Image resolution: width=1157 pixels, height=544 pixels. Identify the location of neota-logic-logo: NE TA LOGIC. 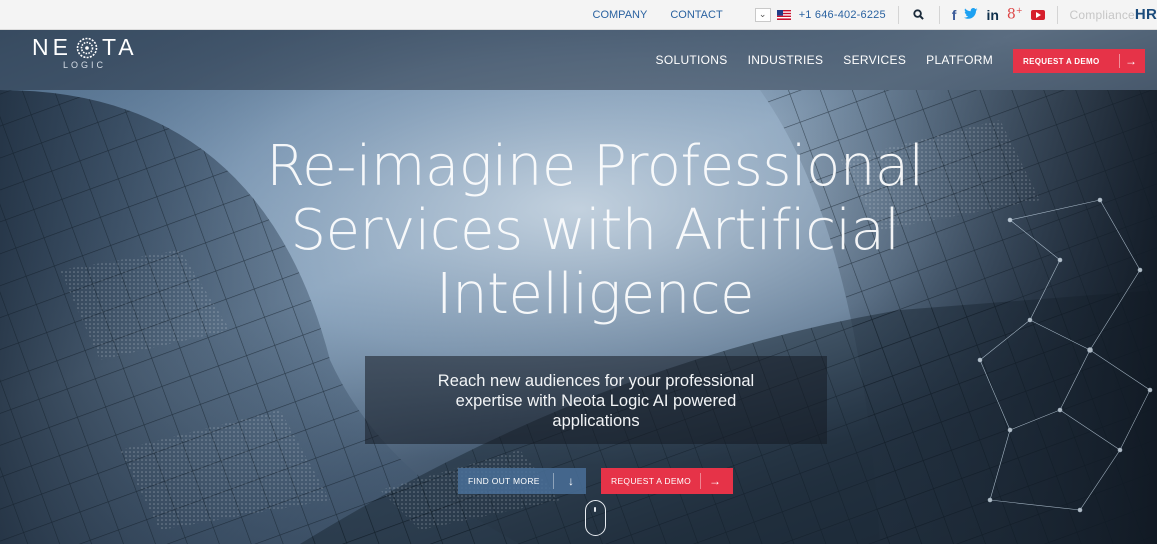
(85, 52).